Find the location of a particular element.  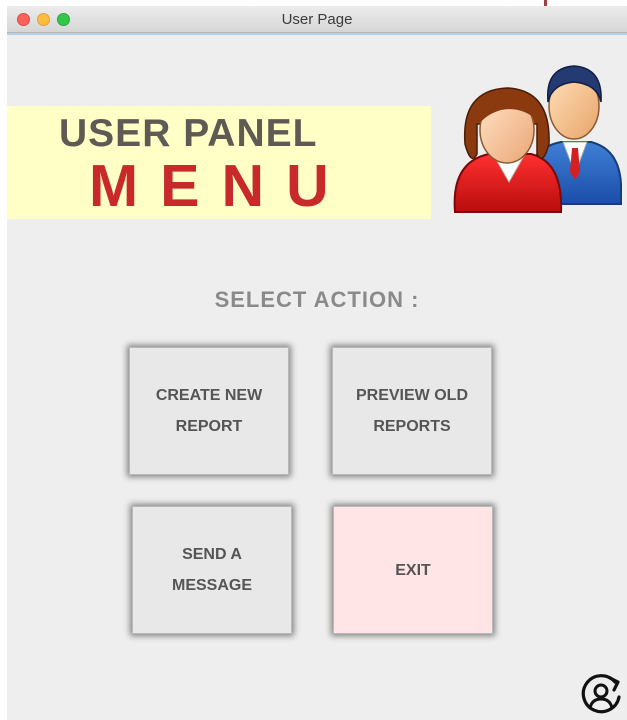

banner-subtitle: MENU is located at coordinates (220, 186).